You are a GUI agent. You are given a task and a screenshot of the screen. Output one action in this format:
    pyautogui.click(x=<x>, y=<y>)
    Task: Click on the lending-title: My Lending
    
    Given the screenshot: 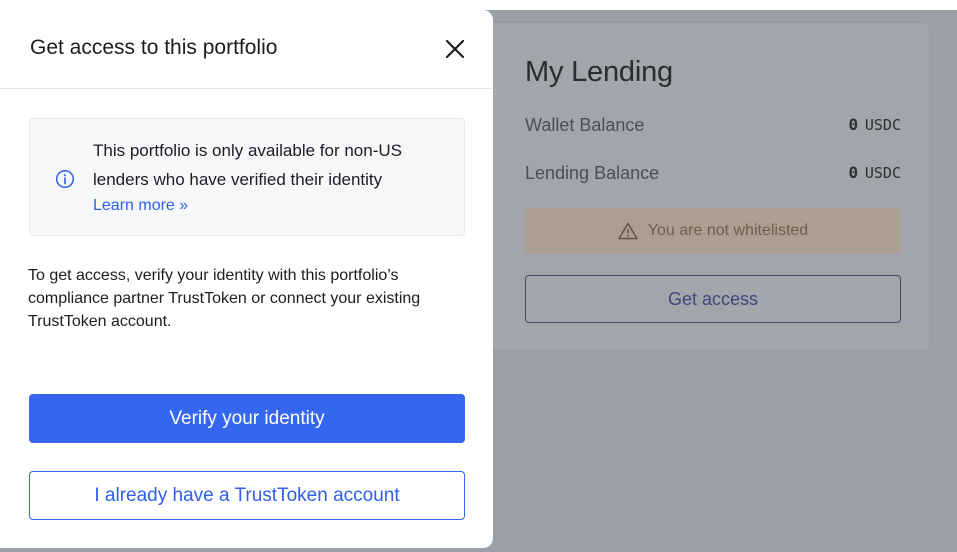 What is the action you would take?
    pyautogui.click(x=599, y=72)
    